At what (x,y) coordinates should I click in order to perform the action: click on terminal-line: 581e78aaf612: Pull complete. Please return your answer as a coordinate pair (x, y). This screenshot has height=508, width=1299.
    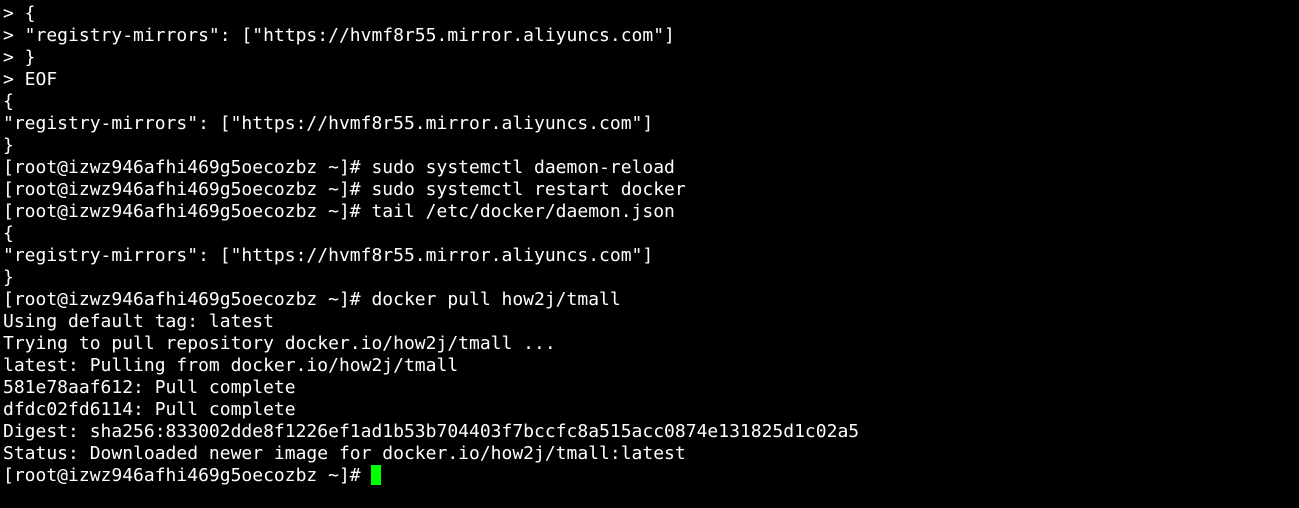
    Looking at the image, I should click on (149, 387).